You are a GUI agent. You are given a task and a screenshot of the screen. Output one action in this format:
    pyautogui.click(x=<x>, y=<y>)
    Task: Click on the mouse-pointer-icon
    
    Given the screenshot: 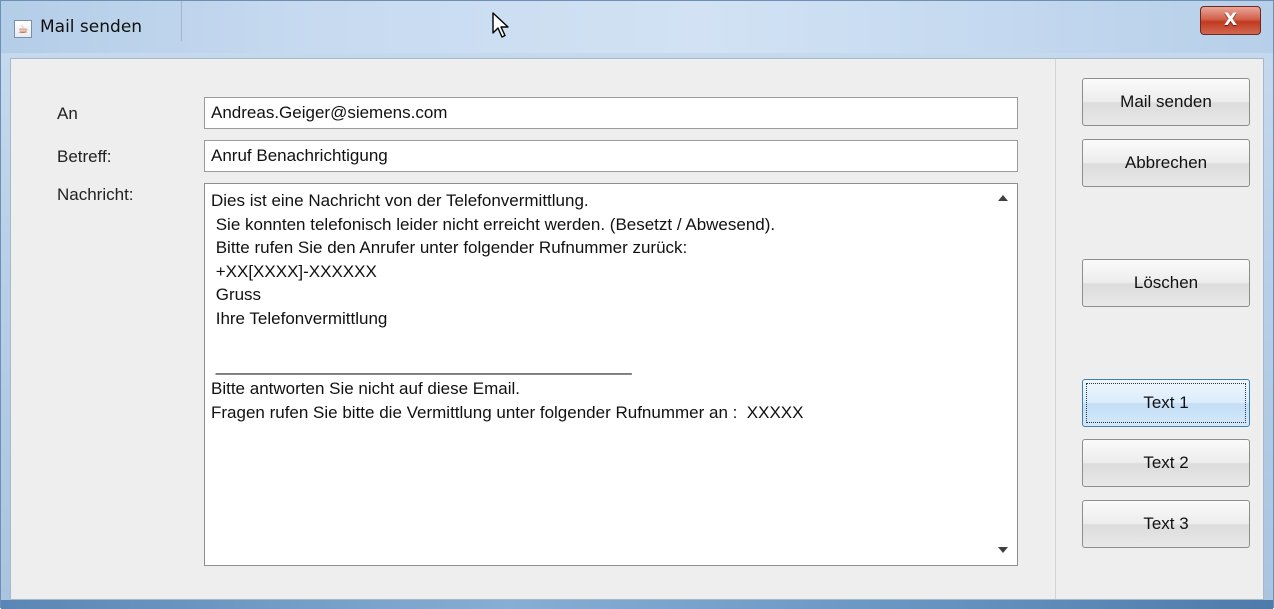 What is the action you would take?
    pyautogui.click(x=502, y=27)
    